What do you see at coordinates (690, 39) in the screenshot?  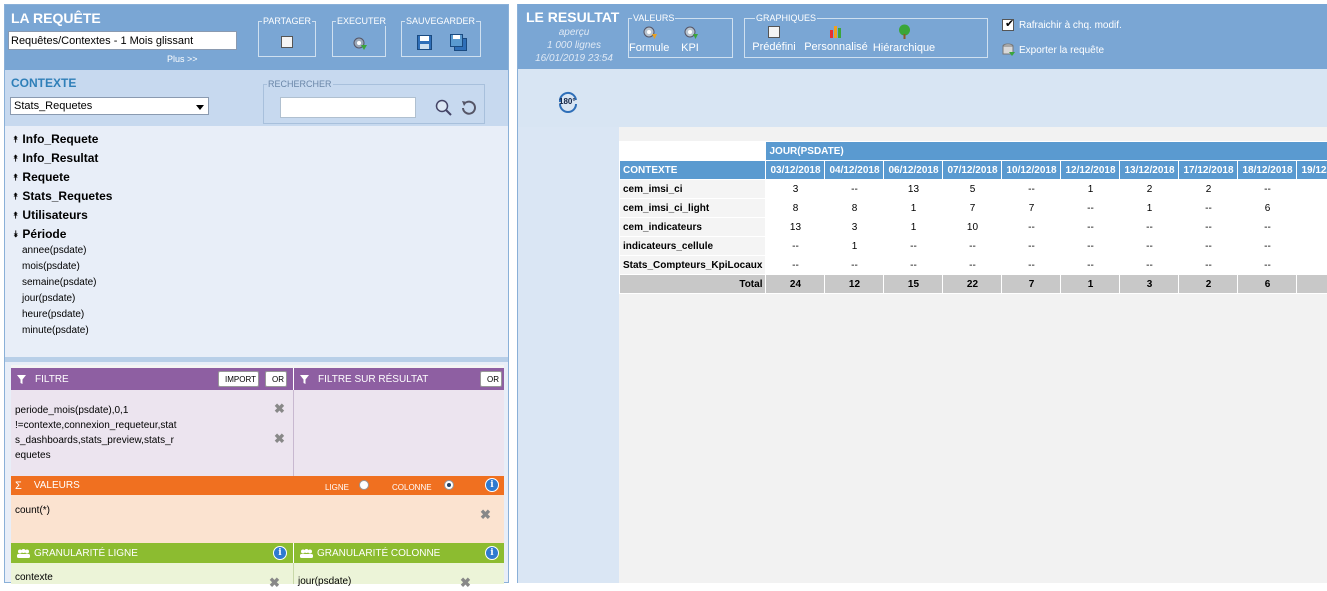 I see `kpi-button: KPI` at bounding box center [690, 39].